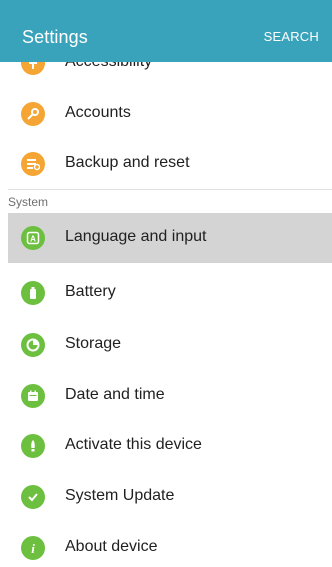  Describe the element at coordinates (136, 236) in the screenshot. I see `settings-item-label: Language and input` at that location.